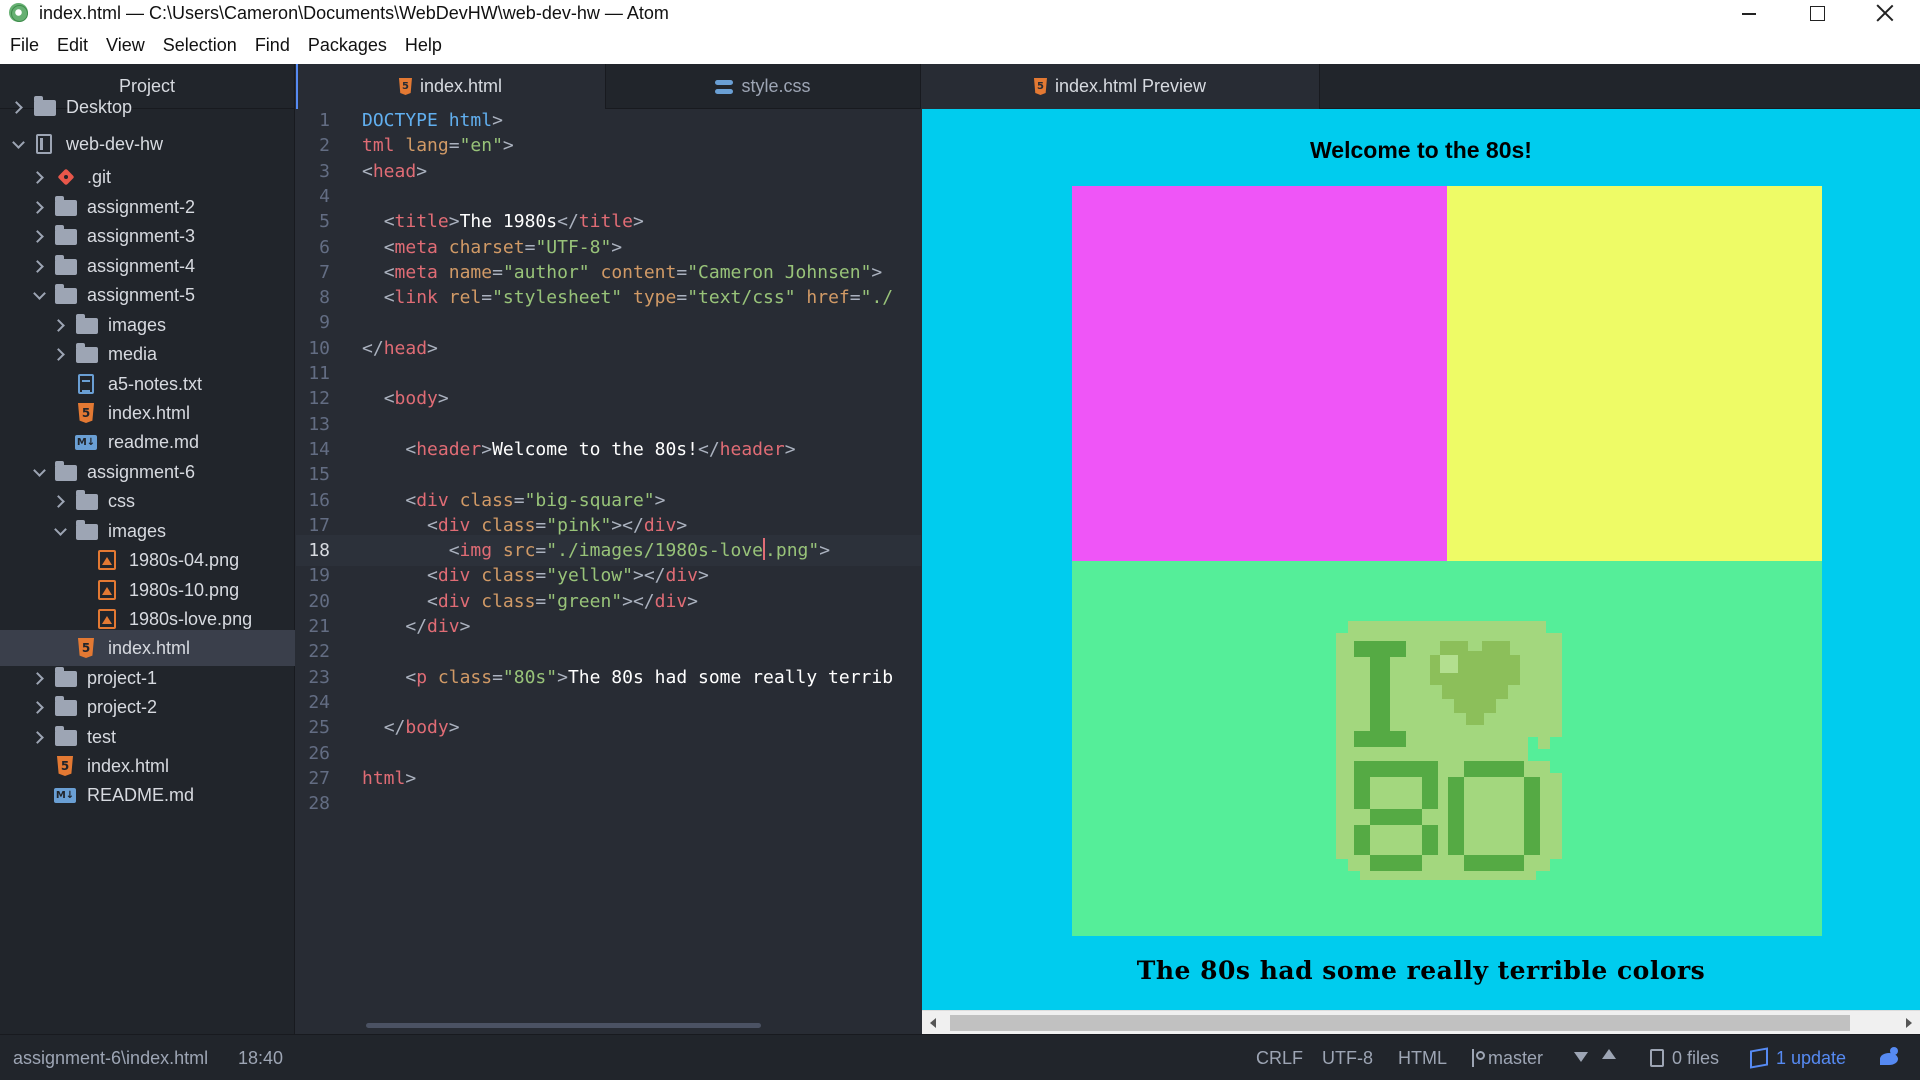 The width and height of the screenshot is (1920, 1080). Describe the element at coordinates (141, 471) in the screenshot. I see `tree-item-label: assignment-6` at that location.